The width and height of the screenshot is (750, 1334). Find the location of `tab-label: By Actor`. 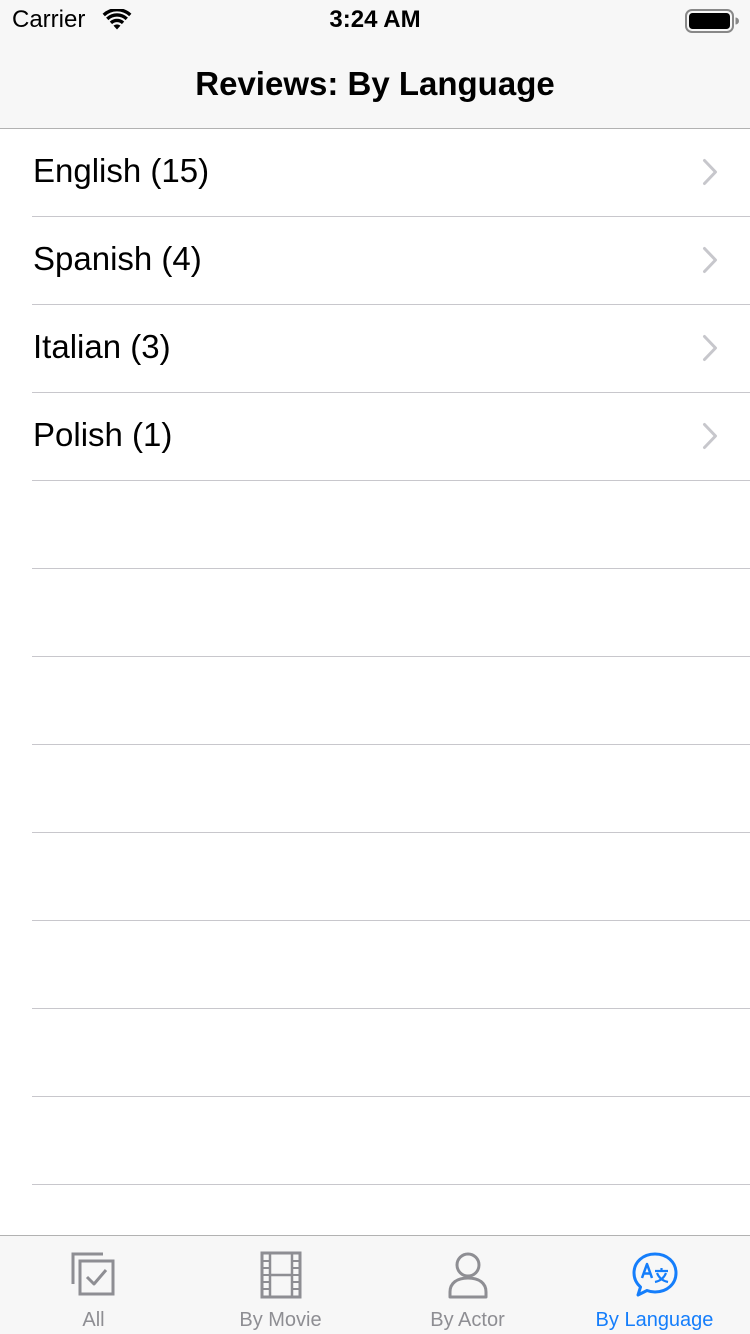

tab-label: By Actor is located at coordinates (467, 1320).